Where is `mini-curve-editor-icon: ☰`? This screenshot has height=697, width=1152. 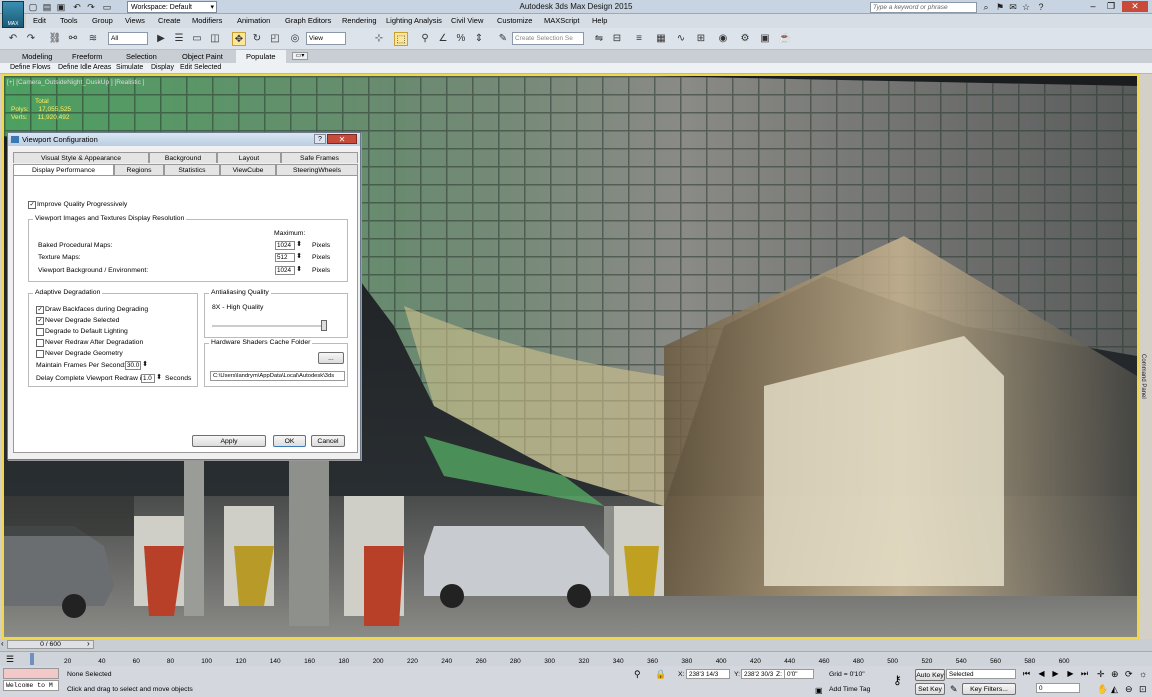 mini-curve-editor-icon: ☰ is located at coordinates (10, 659).